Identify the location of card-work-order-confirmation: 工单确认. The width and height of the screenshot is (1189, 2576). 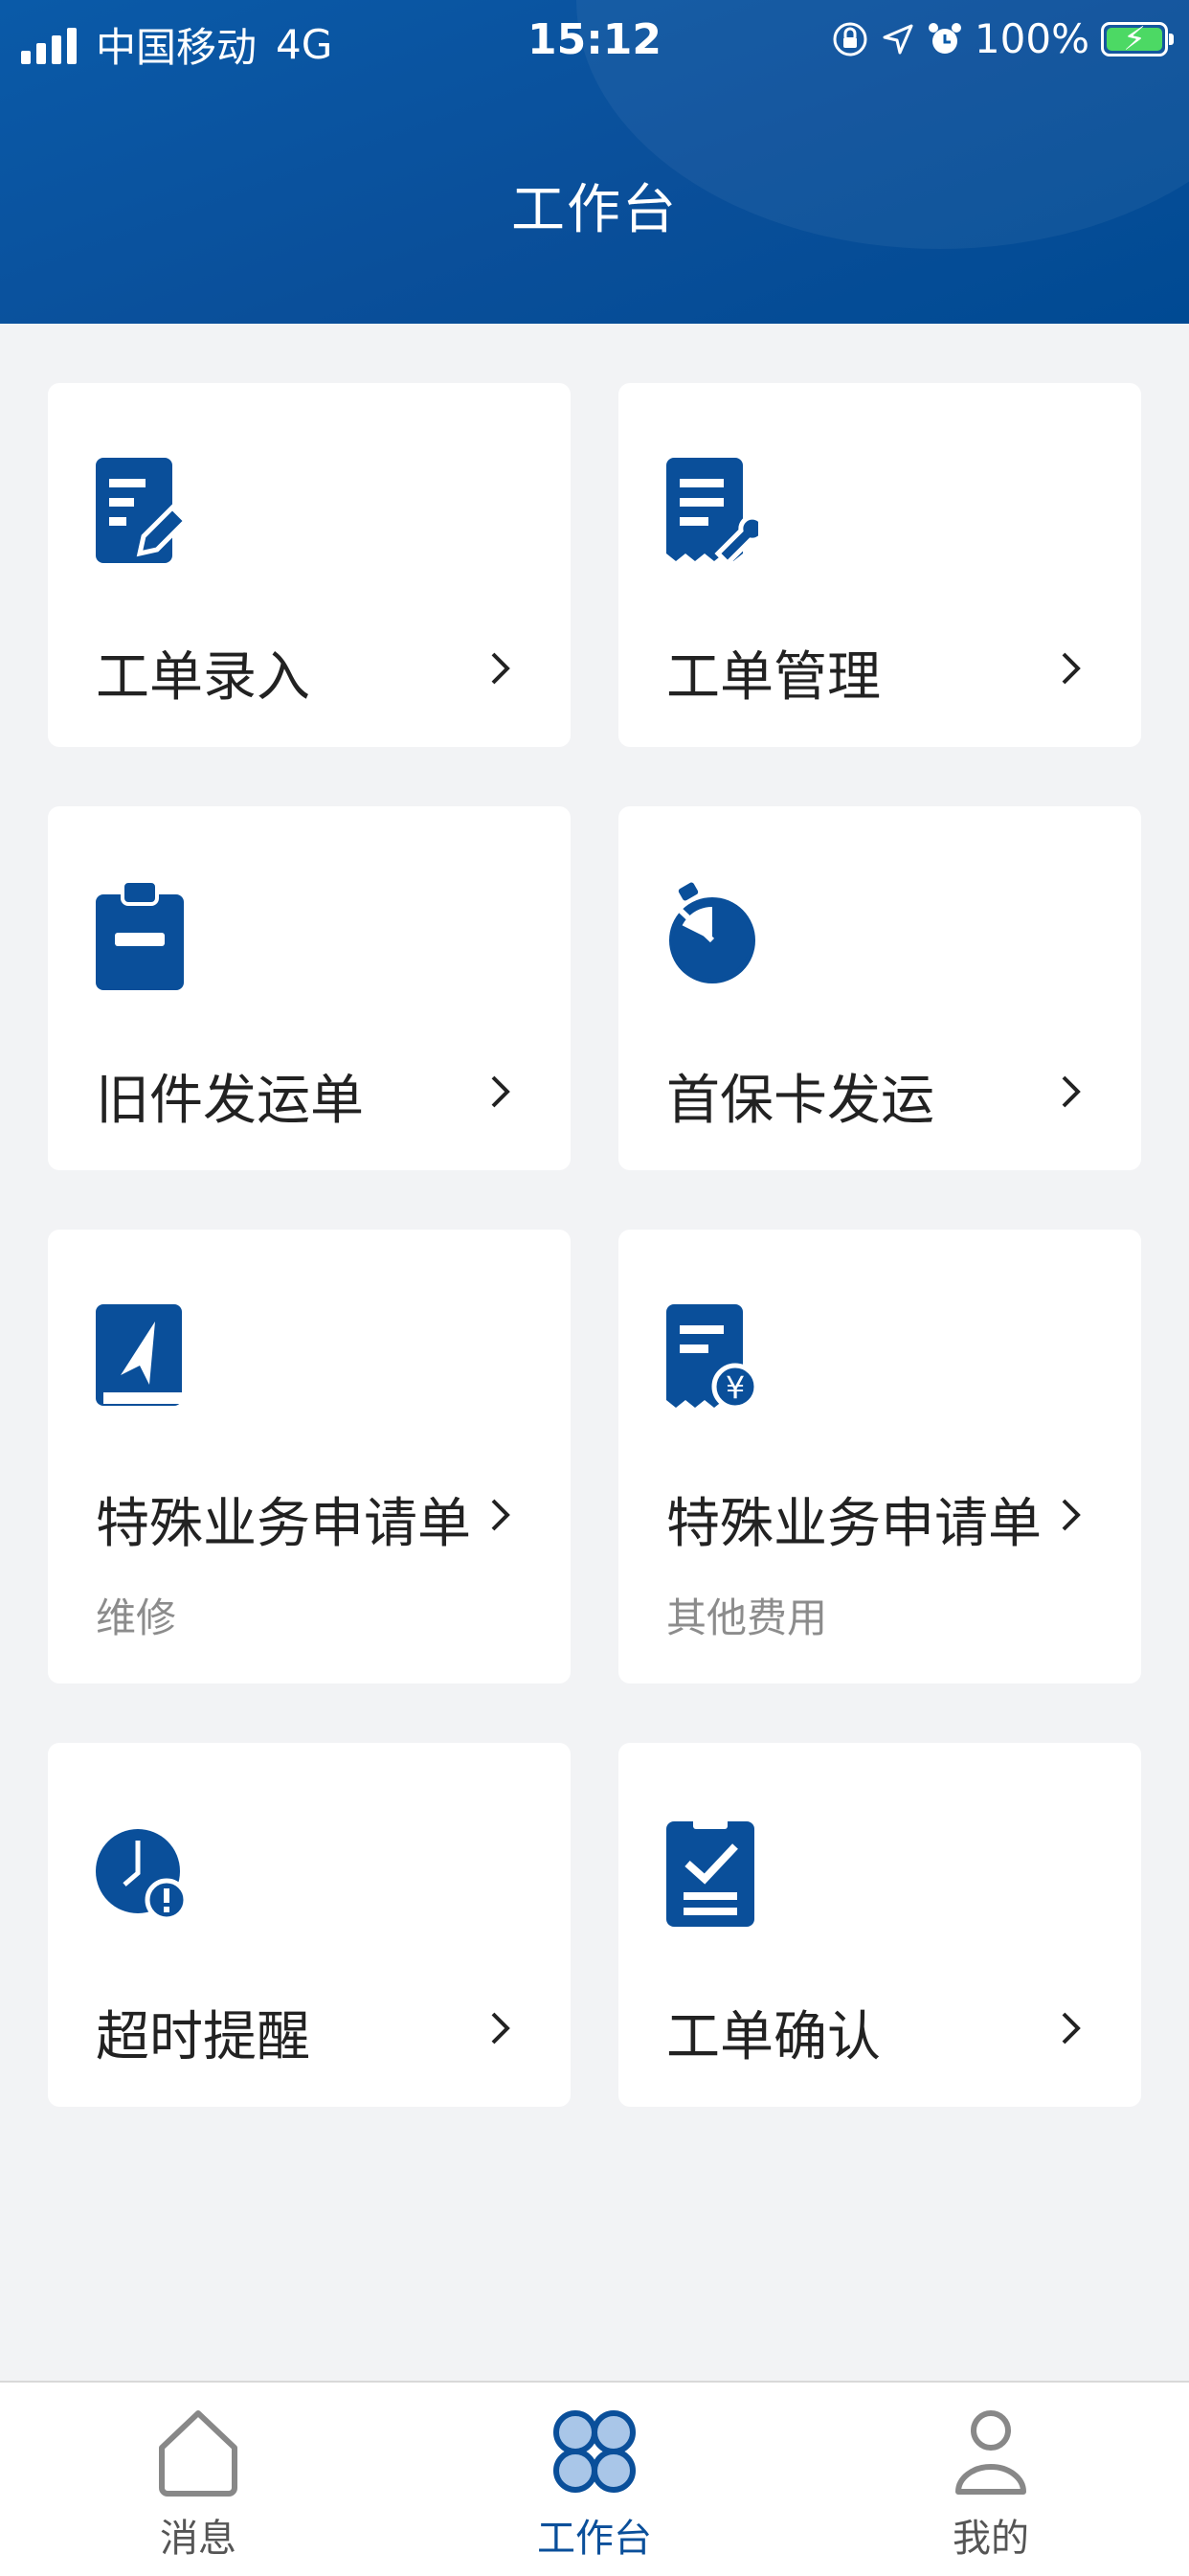
(879, 1925).